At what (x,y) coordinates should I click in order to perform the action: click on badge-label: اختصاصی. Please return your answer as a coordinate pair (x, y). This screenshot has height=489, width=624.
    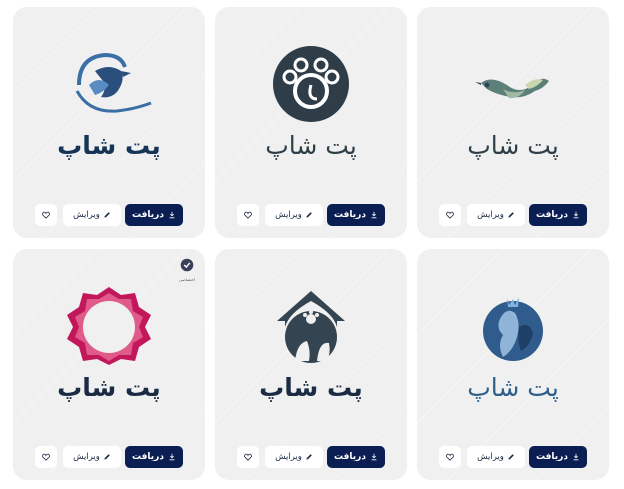
    Looking at the image, I should click on (187, 279).